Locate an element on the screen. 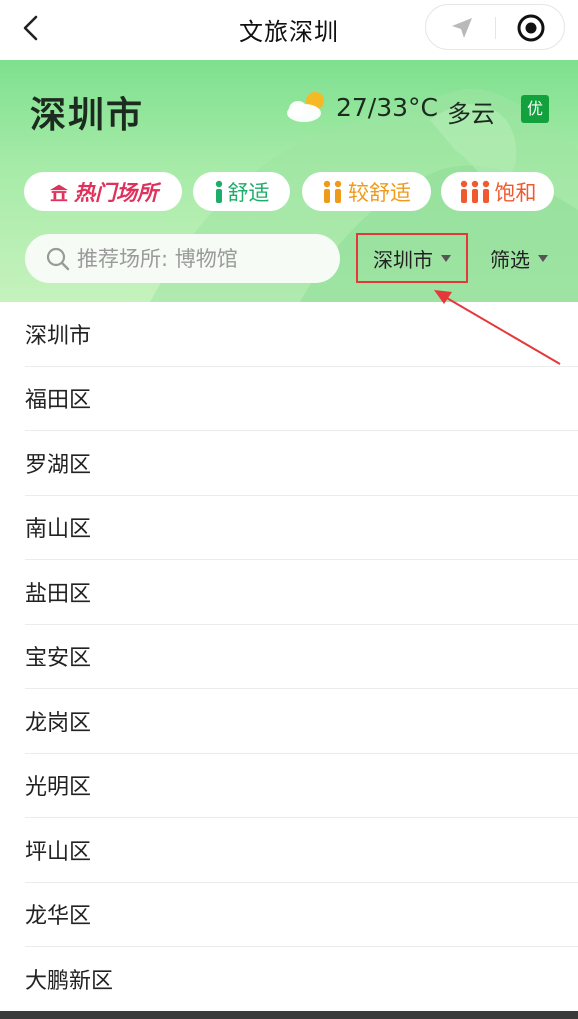 This screenshot has width=578, height=1019. two-person-icon is located at coordinates (332, 191).